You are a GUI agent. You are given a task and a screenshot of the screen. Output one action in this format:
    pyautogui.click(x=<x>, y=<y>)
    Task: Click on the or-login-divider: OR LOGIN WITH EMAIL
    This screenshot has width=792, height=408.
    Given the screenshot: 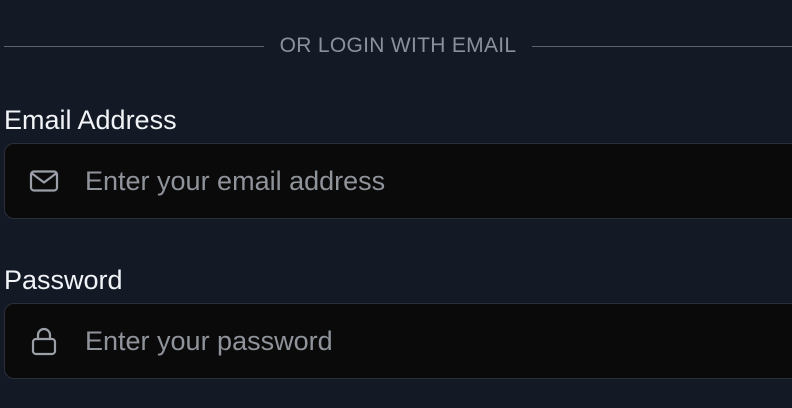 What is the action you would take?
    pyautogui.click(x=398, y=46)
    